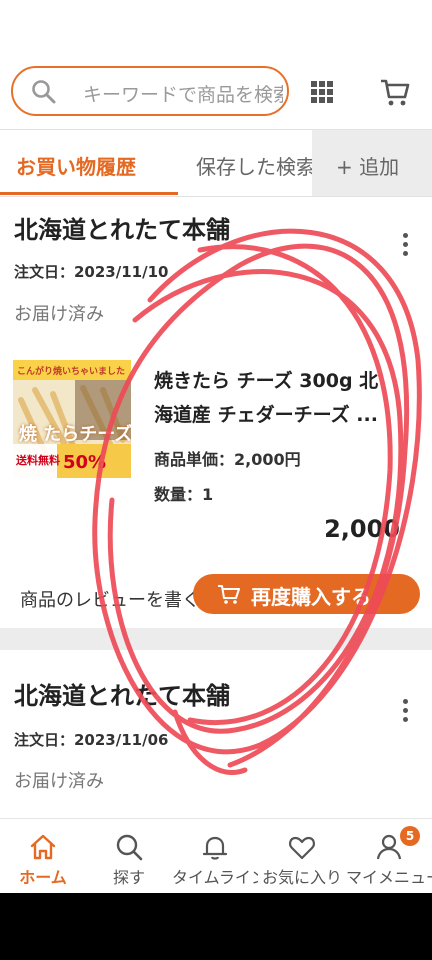 The height and width of the screenshot is (960, 432). Describe the element at coordinates (311, 597) in the screenshot. I see `rebuy-label: 再度購入する` at that location.